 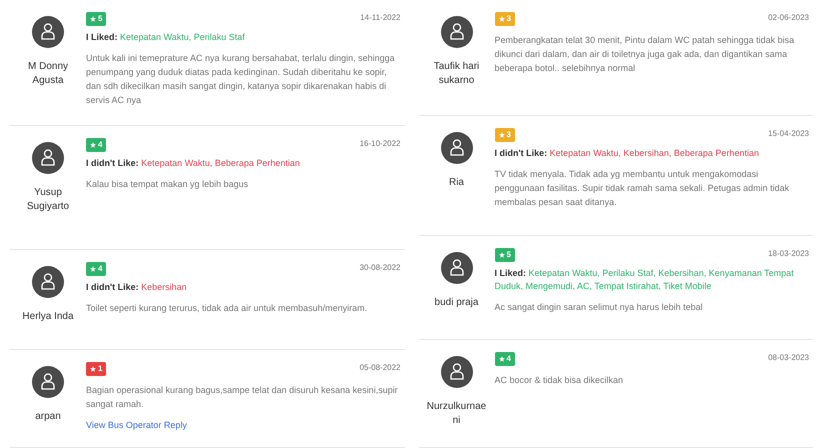 I want to click on review-text: Bagian operasional kurang bagus,sampe telat dan disuruh kesana kesini,supir sangat ramah., so click(x=242, y=397).